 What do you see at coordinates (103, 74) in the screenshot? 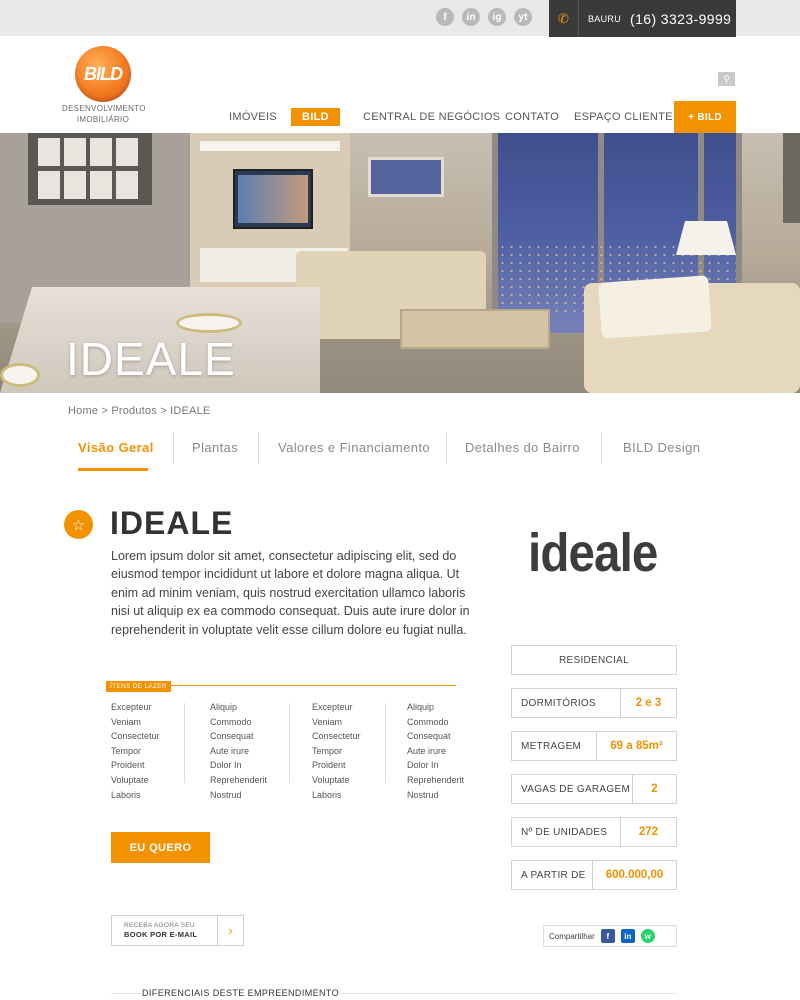
I see `logo-mark: BILD` at bounding box center [103, 74].